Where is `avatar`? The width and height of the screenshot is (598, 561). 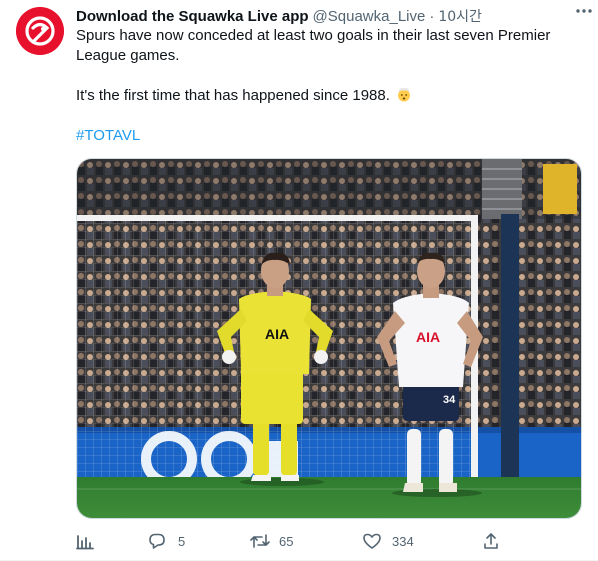 avatar is located at coordinates (40, 31).